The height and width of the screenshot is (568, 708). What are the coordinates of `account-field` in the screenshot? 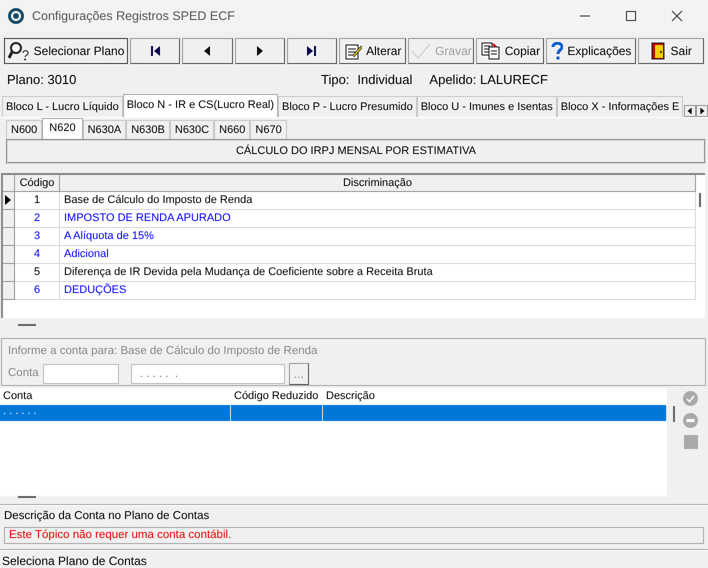 It's located at (80, 374).